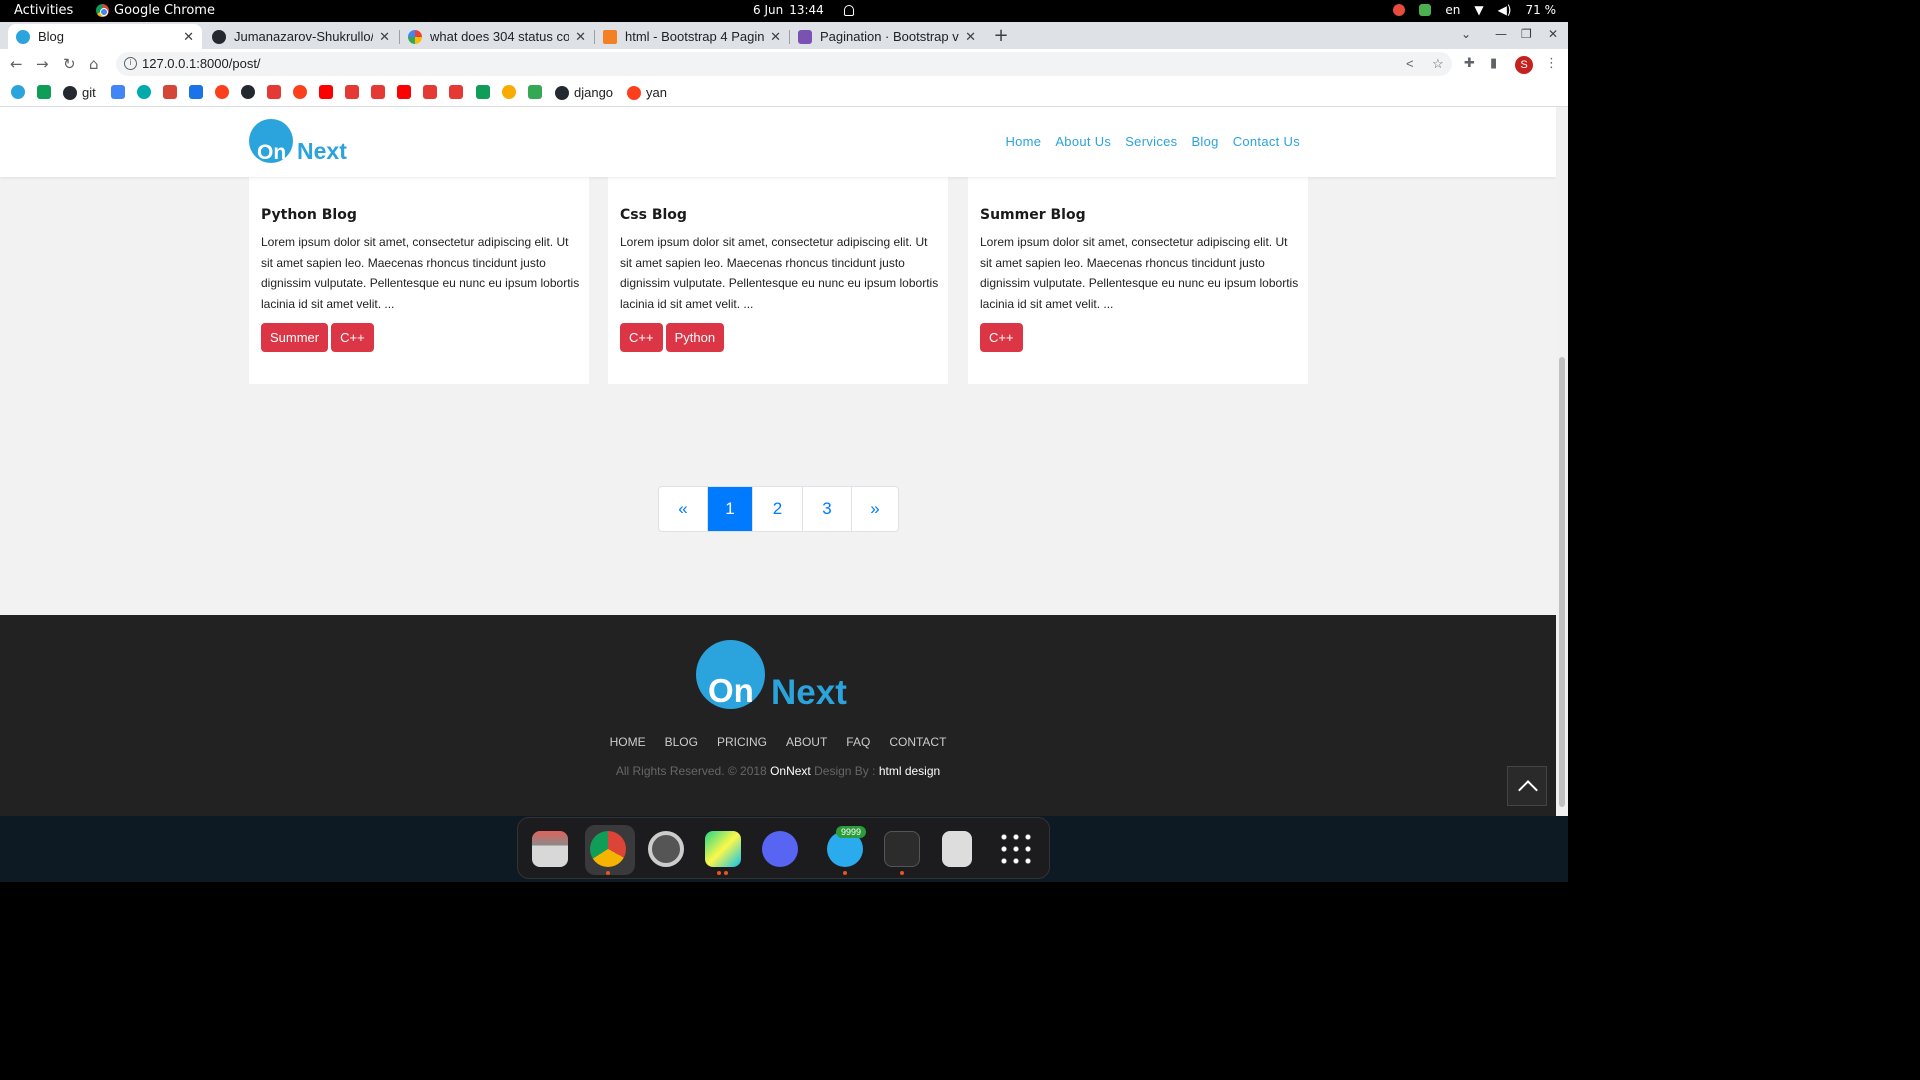 This screenshot has width=1920, height=1080. I want to click on address-bar: i 127.0.0.1:8000/post/ < ☆, so click(784, 64).